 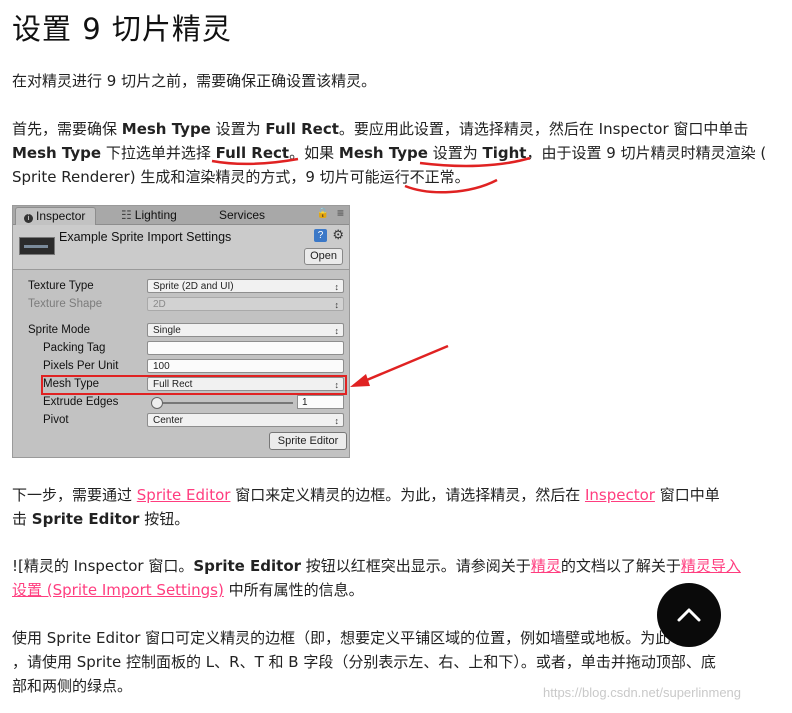 I want to click on chevron-up-icon, so click(x=689, y=615).